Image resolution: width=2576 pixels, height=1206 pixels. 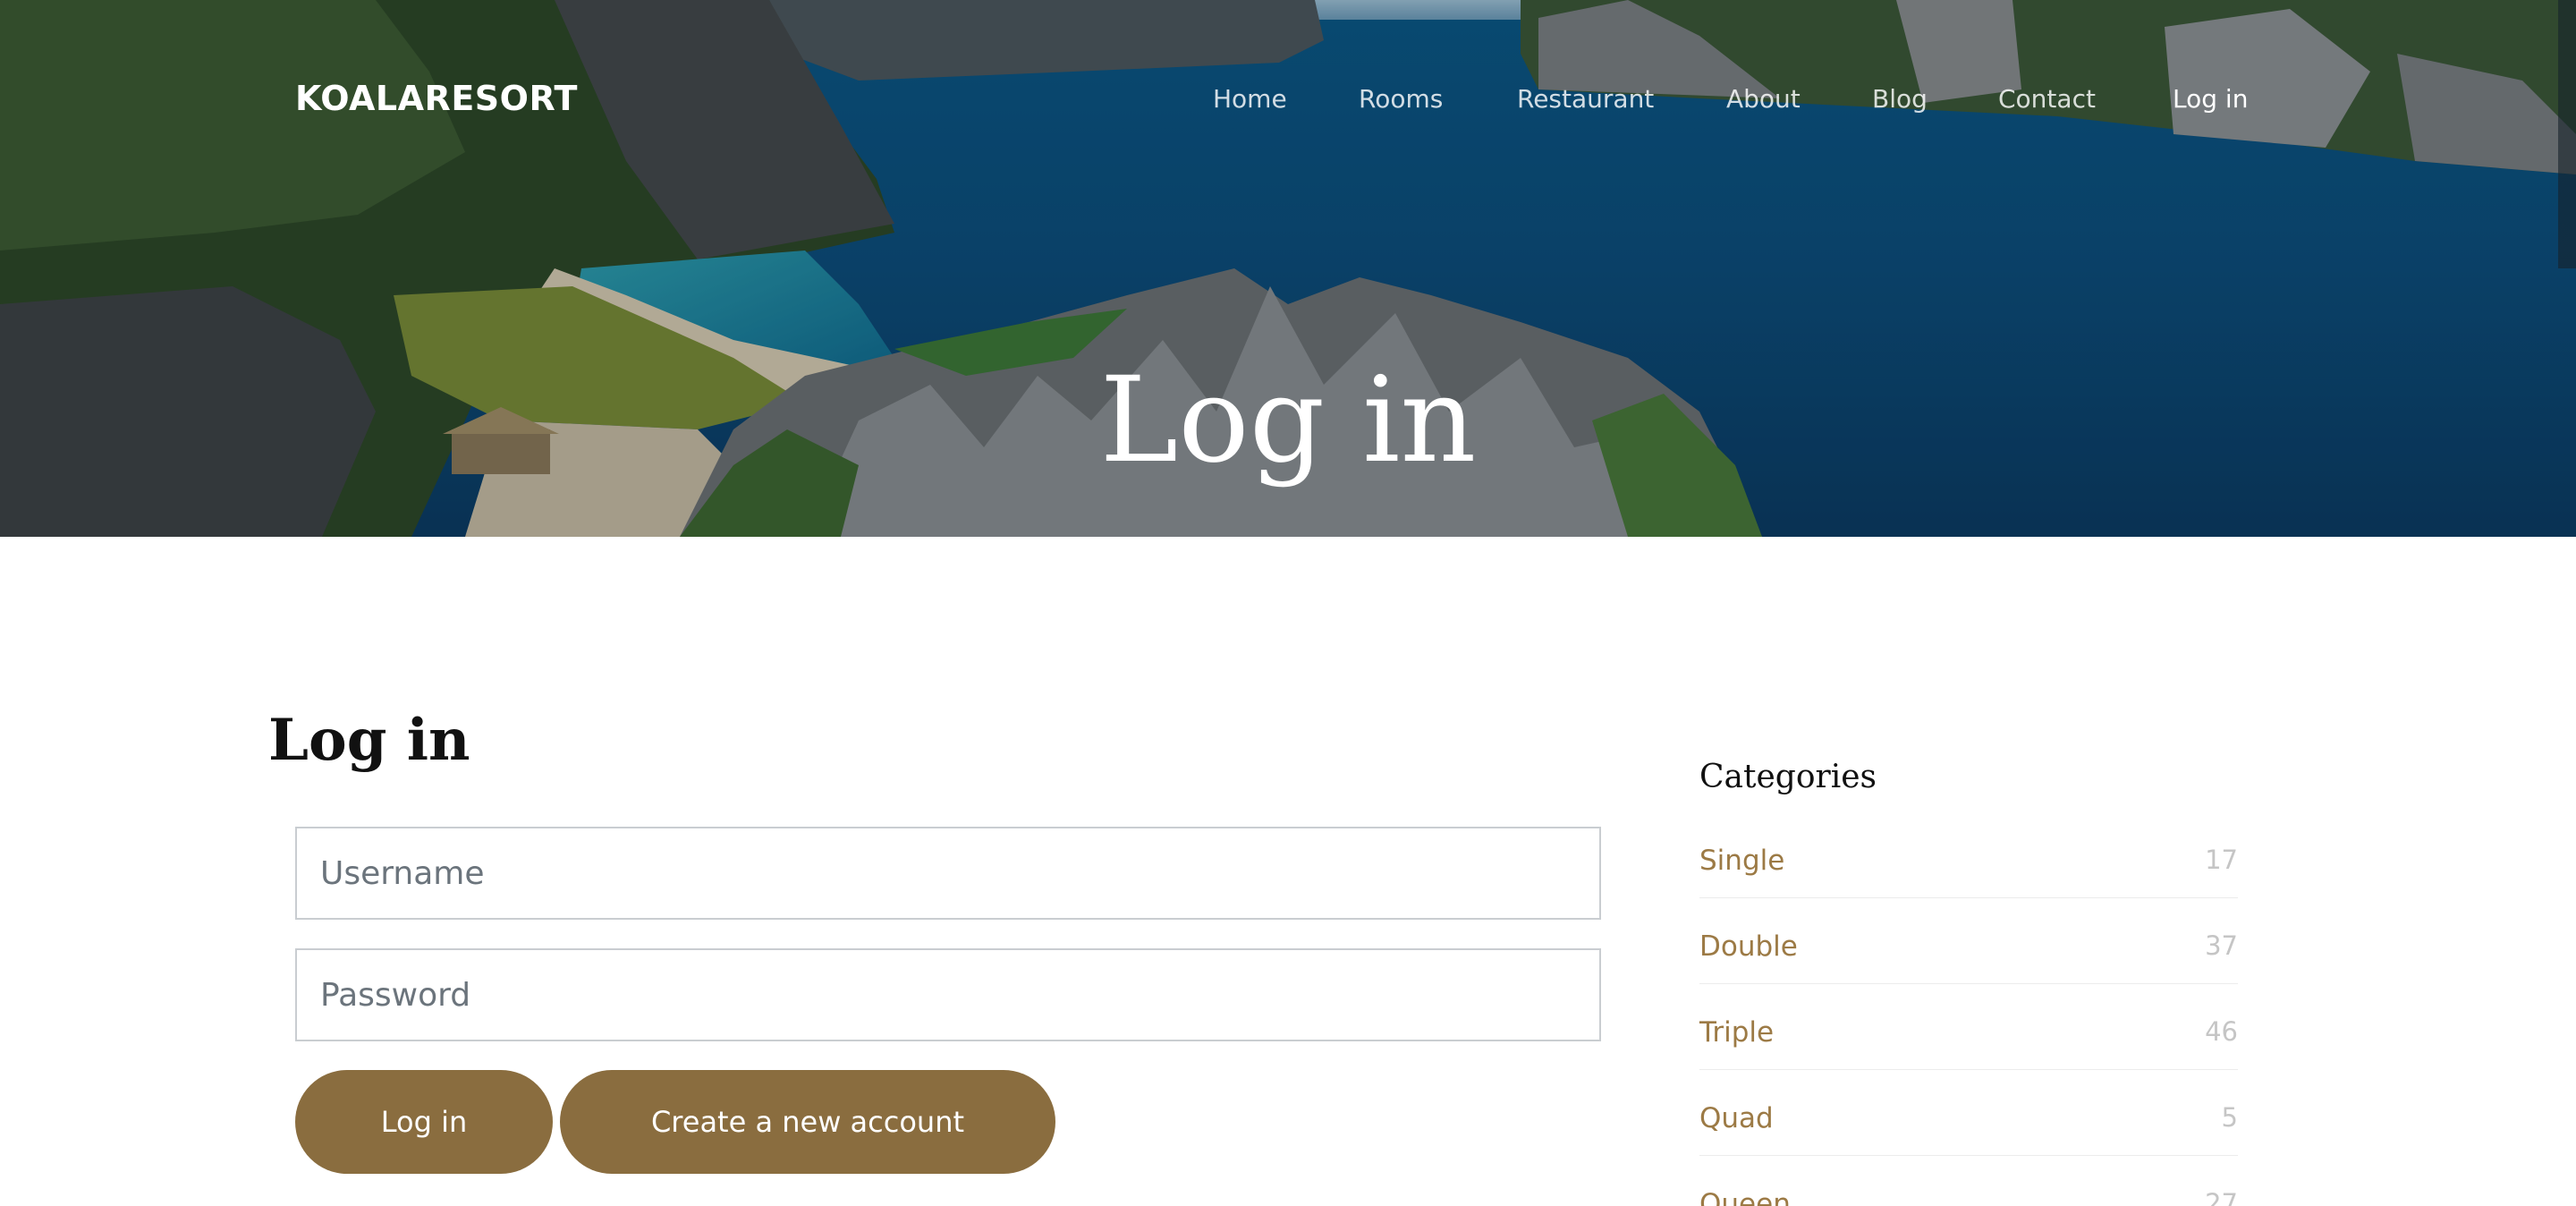 I want to click on nav-rooms: Rooms, so click(x=1401, y=99).